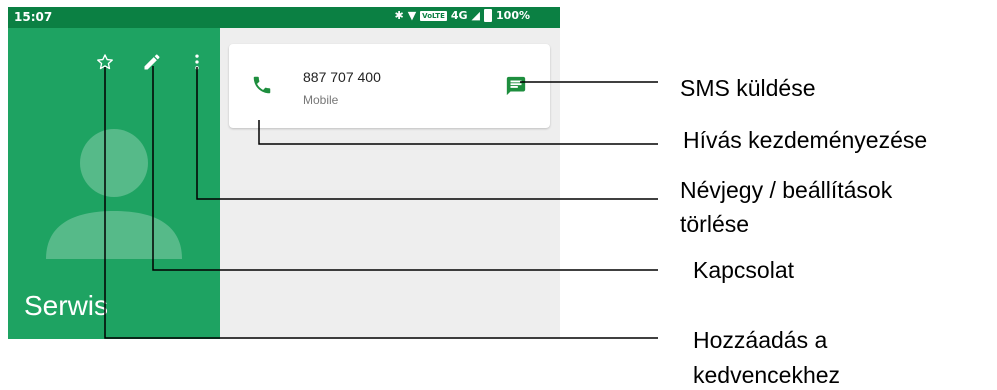 The width and height of the screenshot is (997, 390). What do you see at coordinates (786, 190) in the screenshot?
I see `callout-delete-line1: Névjegy / beállítások` at bounding box center [786, 190].